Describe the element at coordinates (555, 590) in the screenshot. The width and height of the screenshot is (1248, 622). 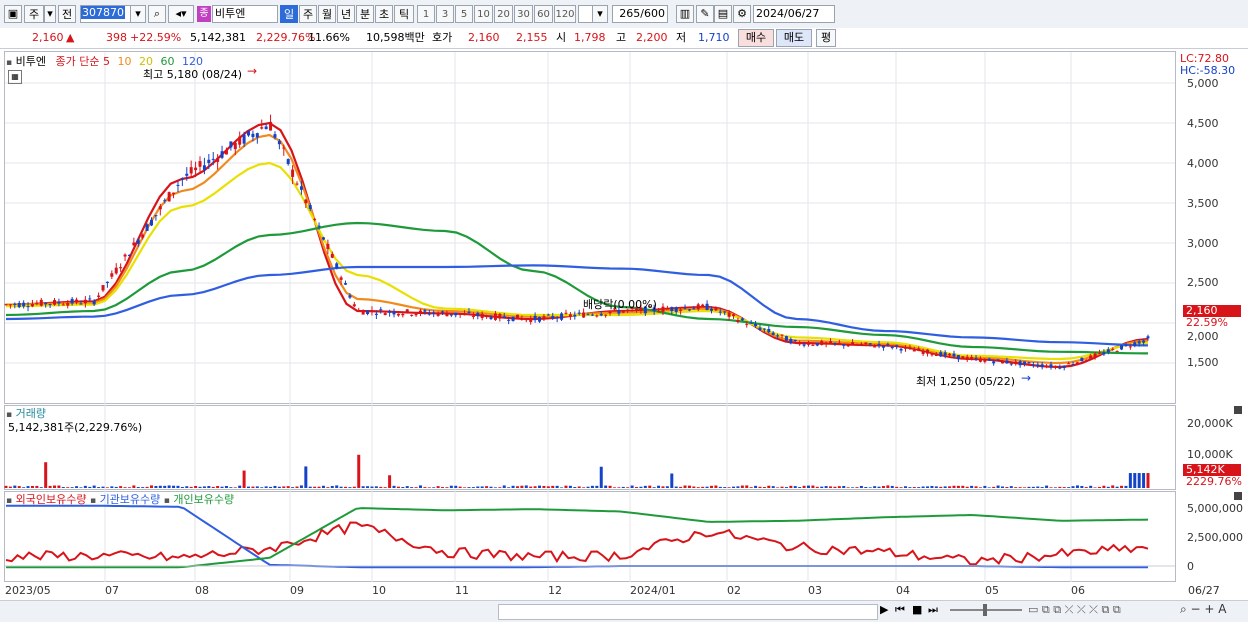
I see `x-tick: 12` at that location.